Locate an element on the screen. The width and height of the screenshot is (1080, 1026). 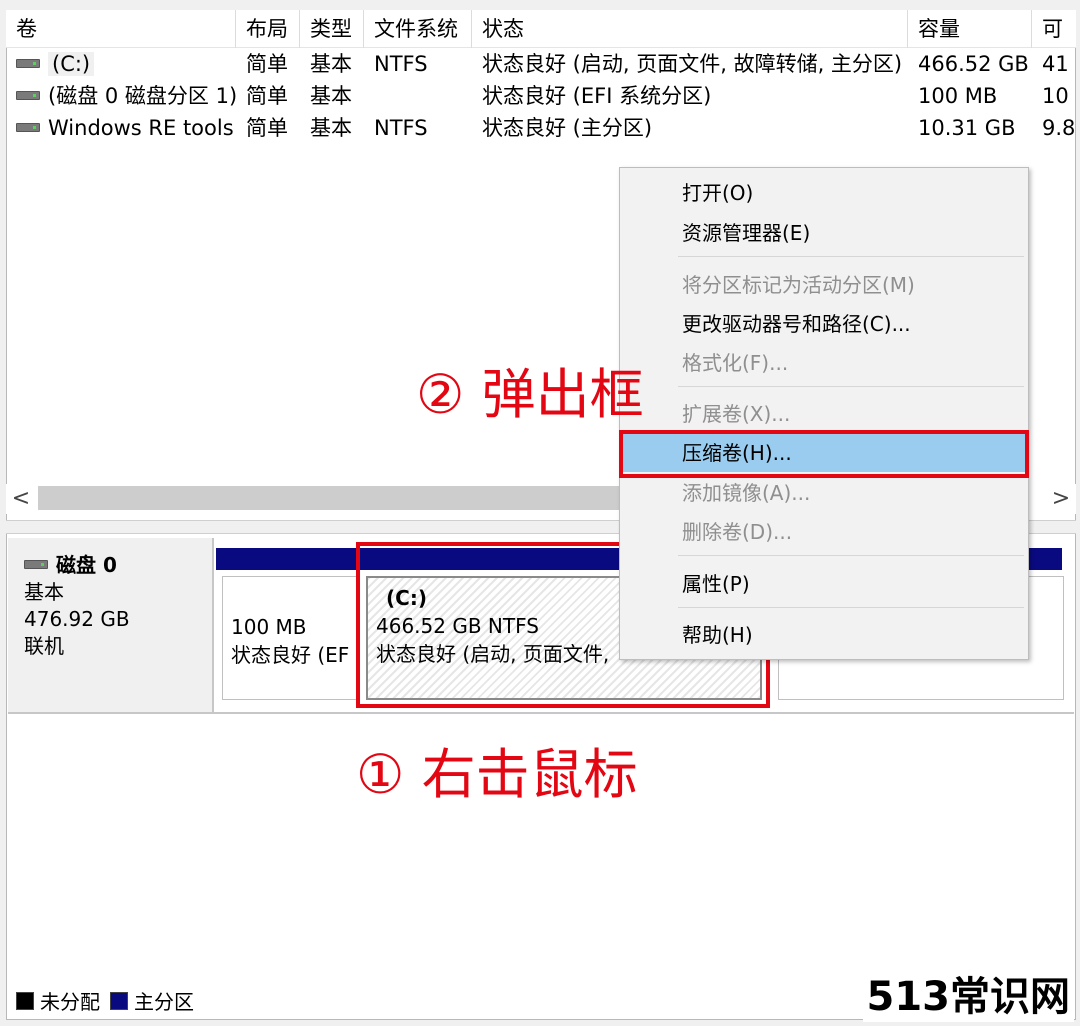
disk-info-panel: 磁盘 0 基本 476.92 GB 联机 is located at coordinates (111, 625).